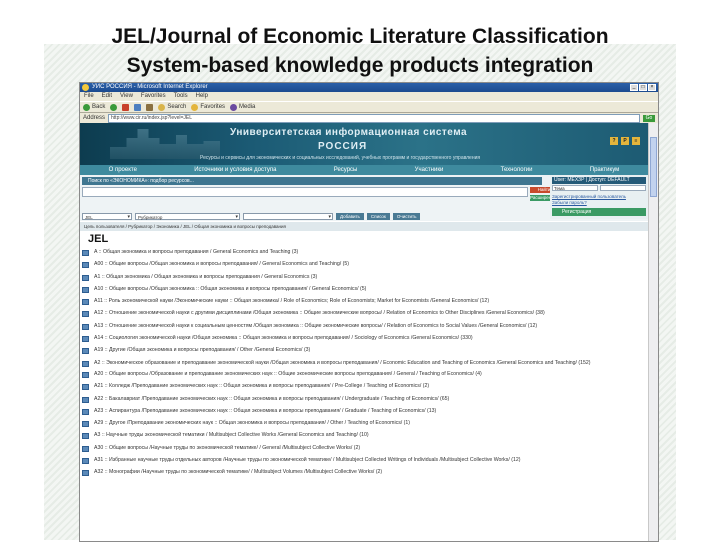 Image resolution: width=720 pixels, height=542 pixels. Describe the element at coordinates (623, 188) in the screenshot. I see `user-password-field` at that location.